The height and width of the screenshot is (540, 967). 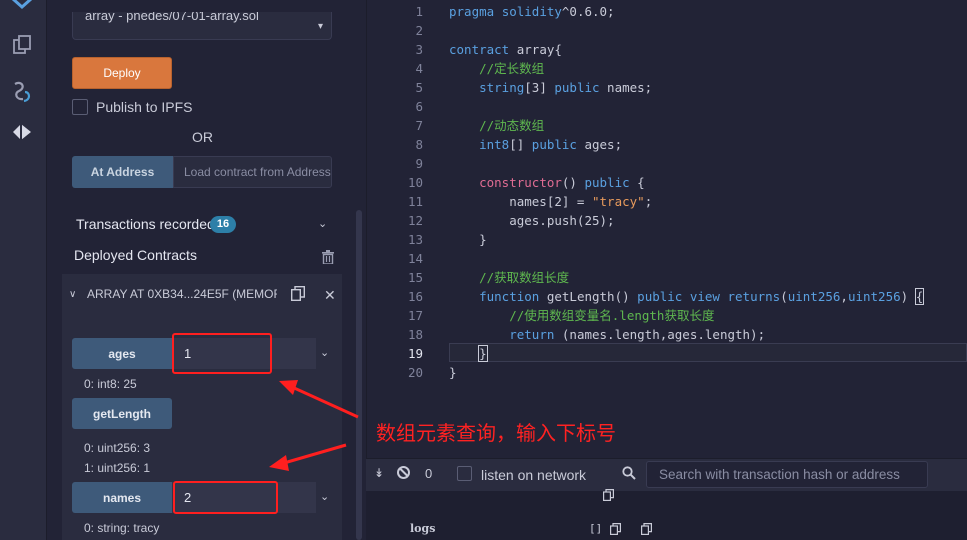 I want to click on transactions-recorded-label: Transactions recorded, so click(x=145, y=224).